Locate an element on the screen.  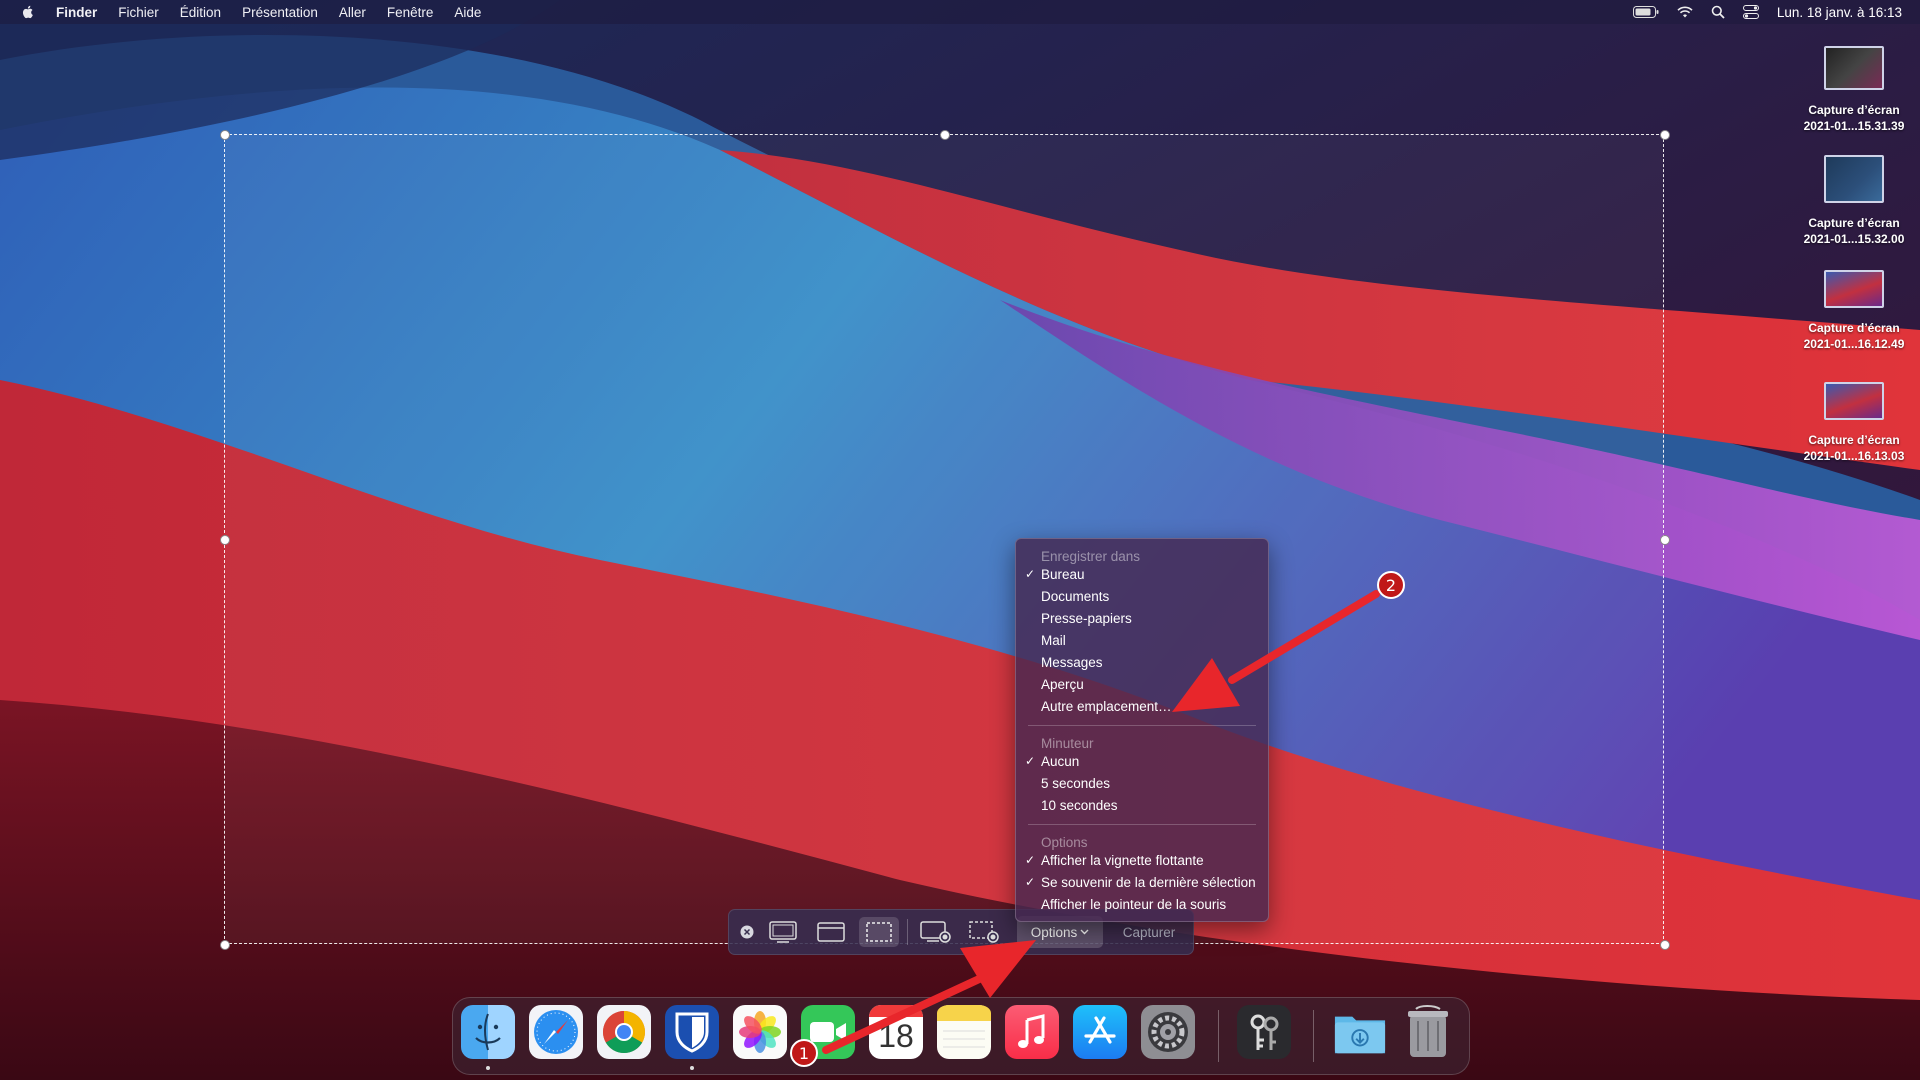
annotation-badge-2: 2 is located at coordinates (1391, 585).